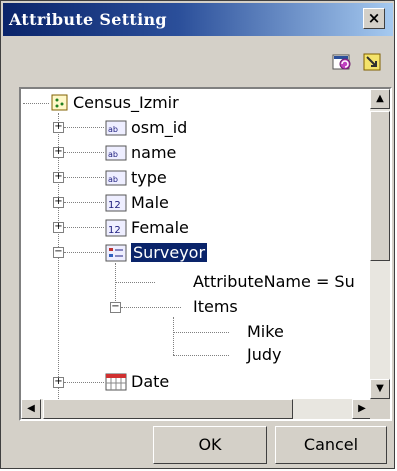 The height and width of the screenshot is (471, 397). Describe the element at coordinates (153, 153) in the screenshot. I see `tree-item-label: name` at that location.